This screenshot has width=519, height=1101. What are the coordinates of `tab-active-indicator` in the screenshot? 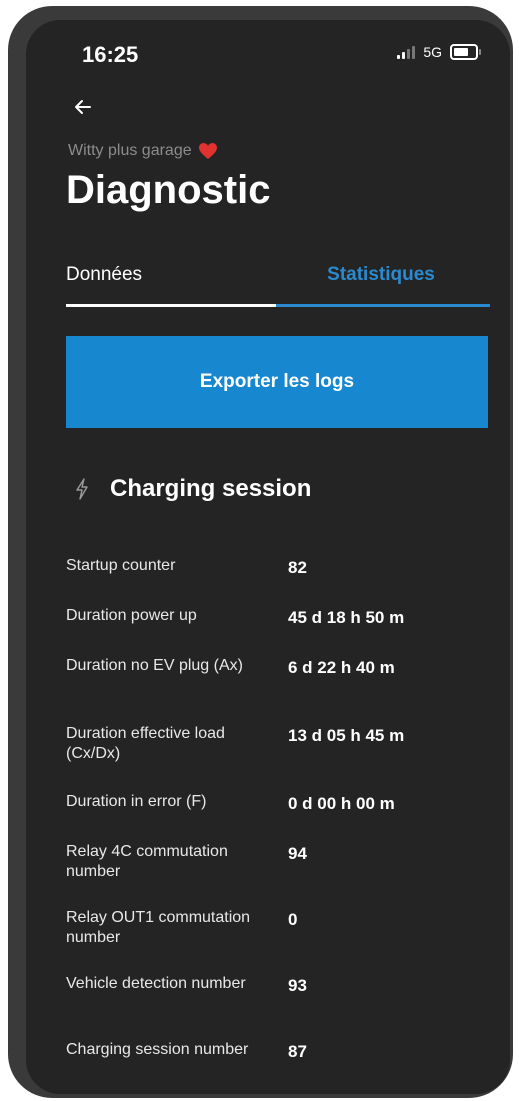 It's located at (383, 305).